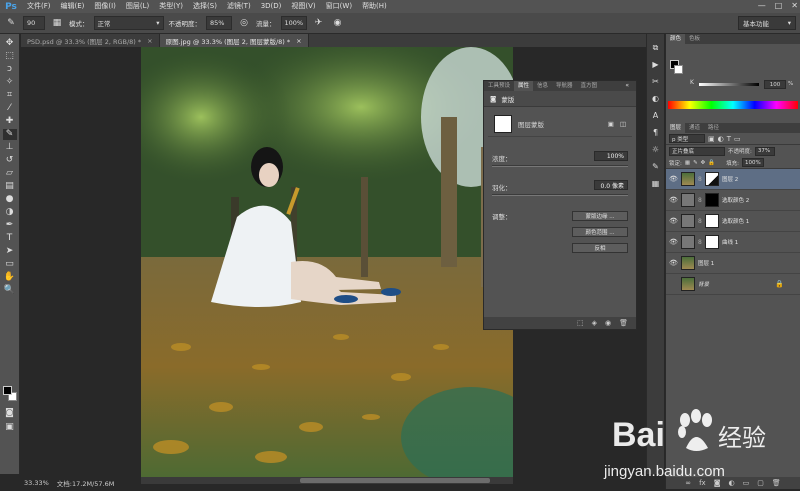  What do you see at coordinates (733, 105) in the screenshot?
I see `color-spectrum` at bounding box center [733, 105].